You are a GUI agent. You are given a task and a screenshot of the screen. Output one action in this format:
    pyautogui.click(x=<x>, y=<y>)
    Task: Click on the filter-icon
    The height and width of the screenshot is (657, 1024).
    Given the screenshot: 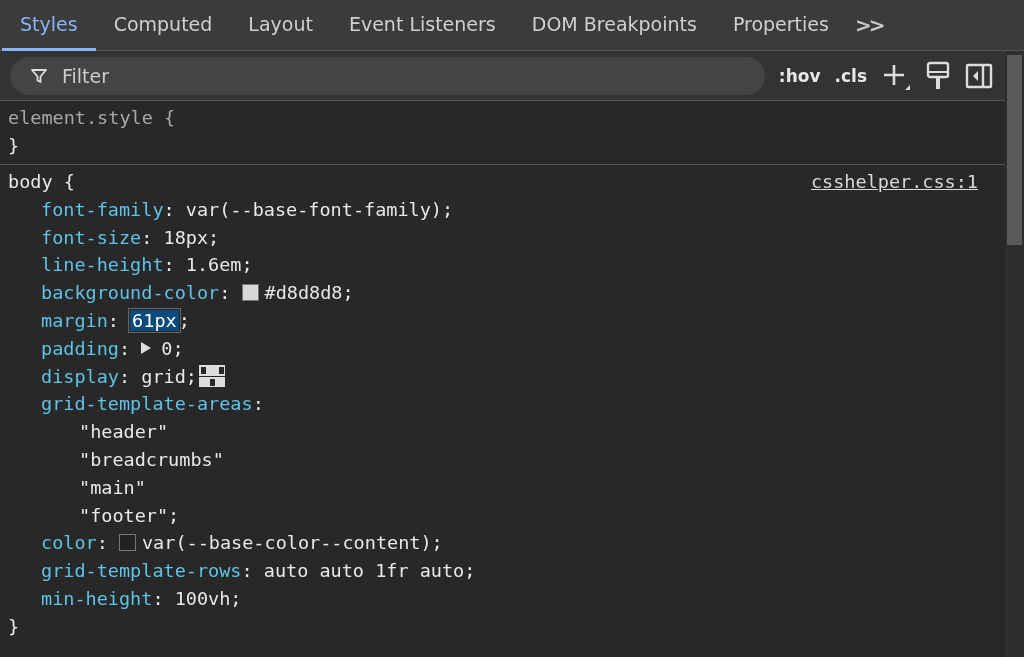 What is the action you would take?
    pyautogui.click(x=39, y=75)
    